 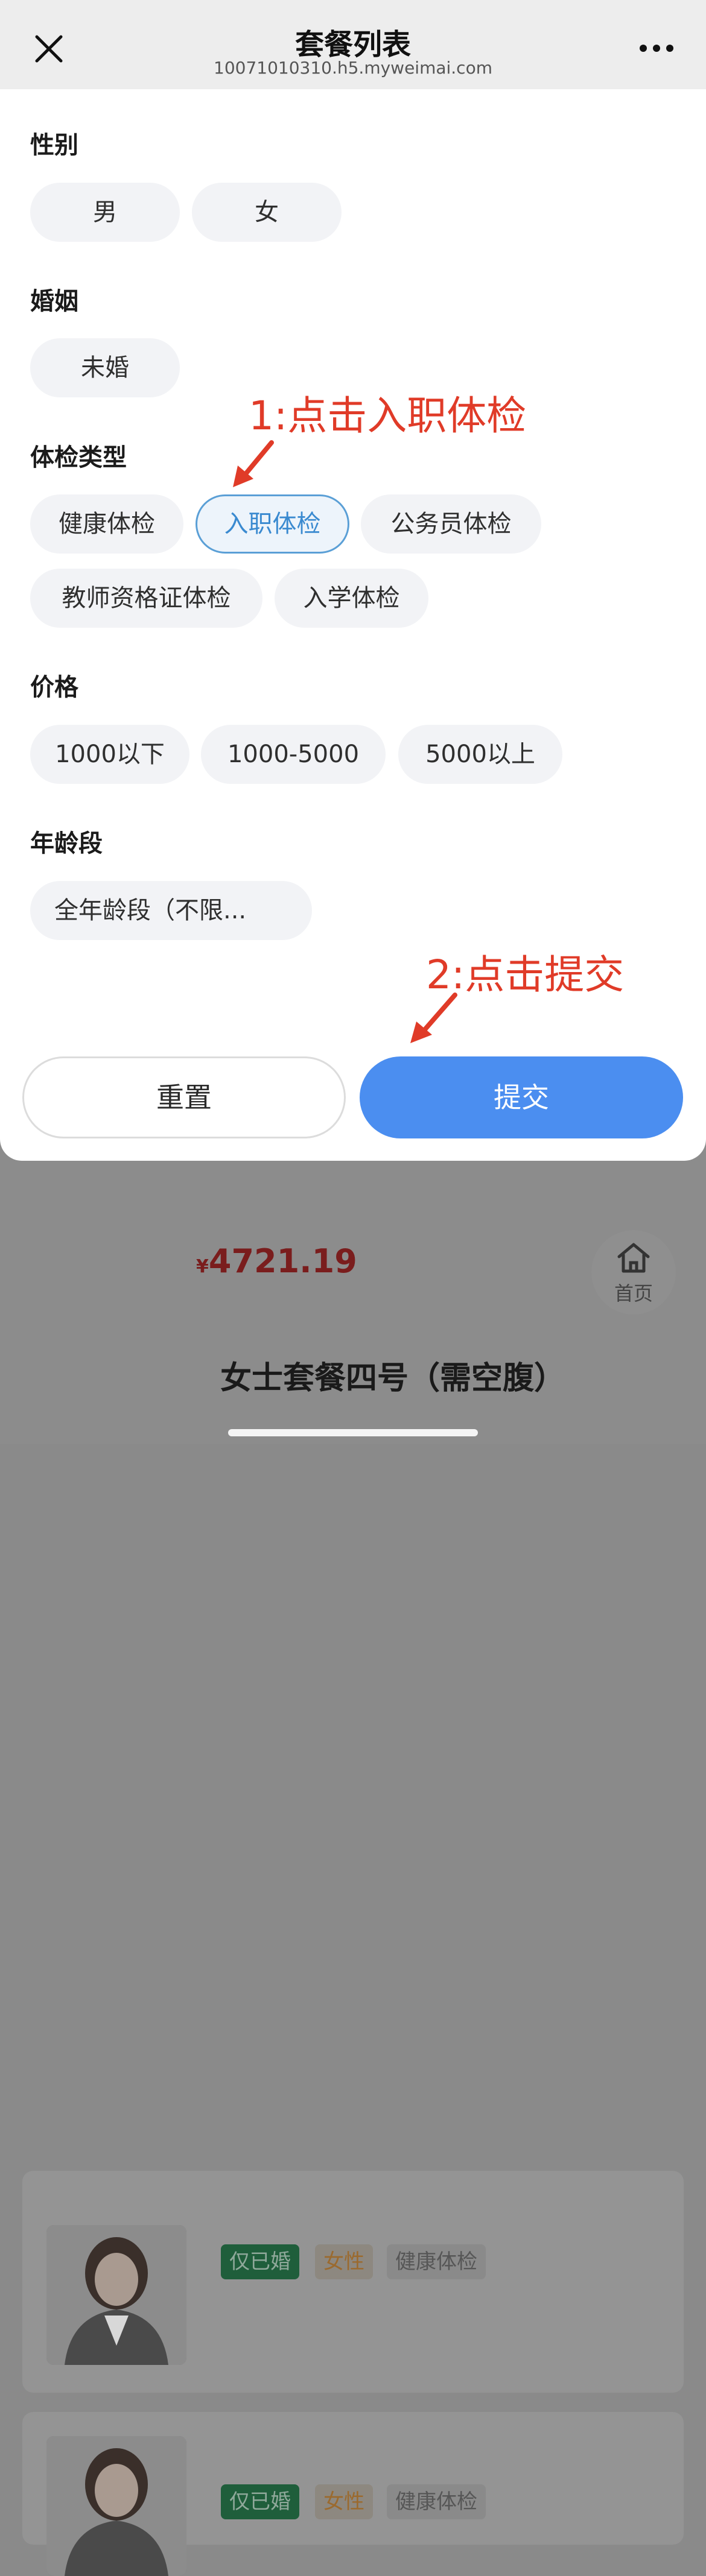 I want to click on chip-unmarried: 未婚, so click(x=105, y=367).